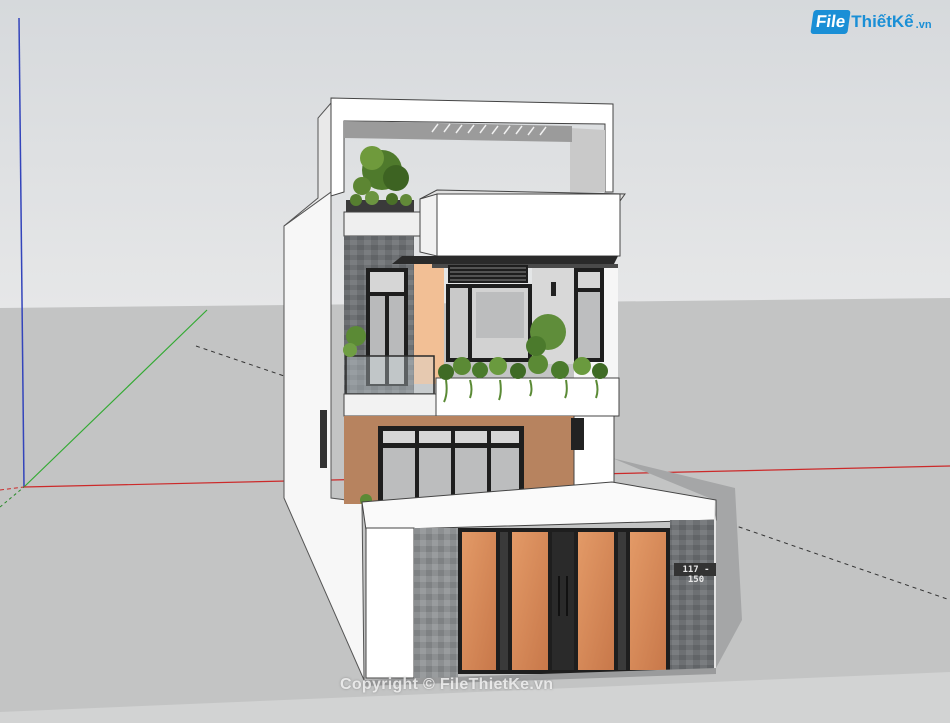  Describe the element at coordinates (323, 439) in the screenshot. I see `side-window` at that location.